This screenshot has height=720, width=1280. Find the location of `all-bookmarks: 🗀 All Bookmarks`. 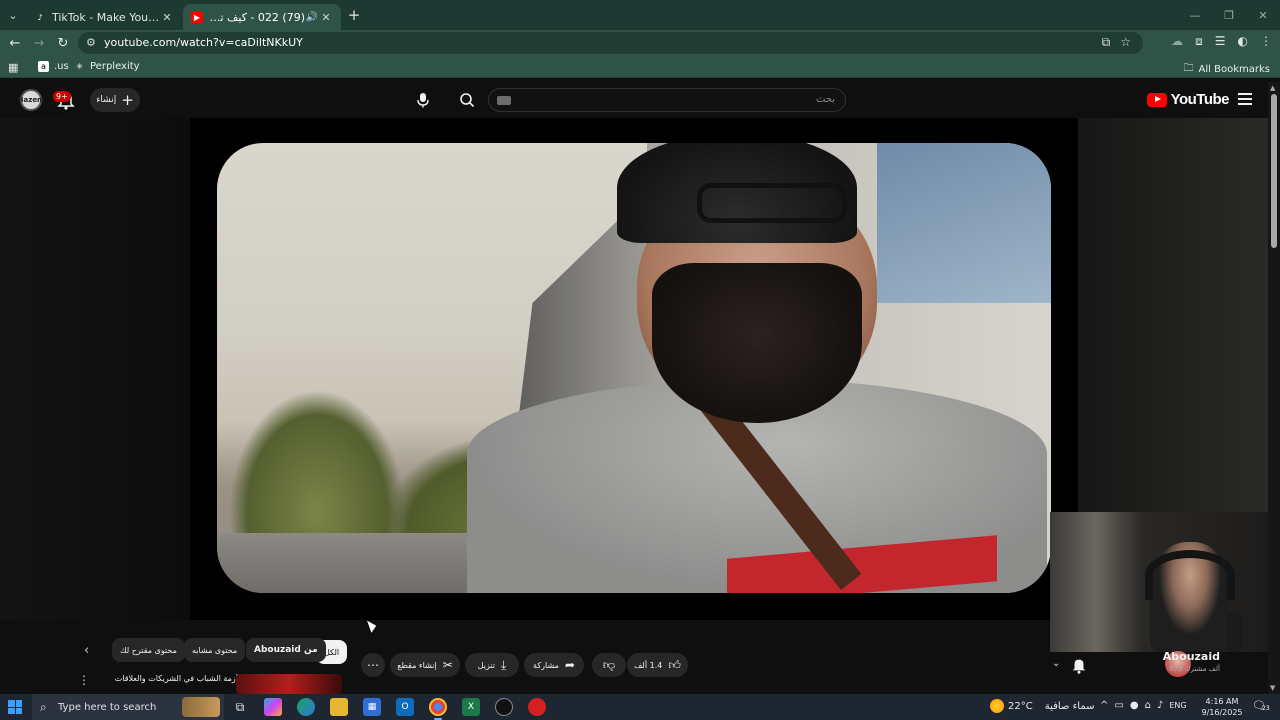

all-bookmarks: 🗀 All Bookmarks is located at coordinates (1227, 69).